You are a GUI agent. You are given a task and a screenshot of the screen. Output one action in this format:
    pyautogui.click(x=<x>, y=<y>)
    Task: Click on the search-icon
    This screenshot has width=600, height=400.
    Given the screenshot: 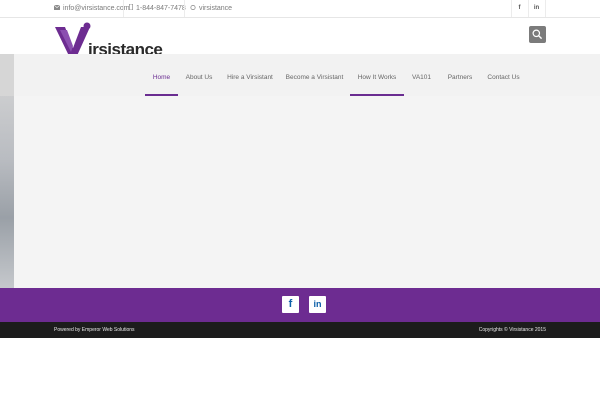 What is the action you would take?
    pyautogui.click(x=537, y=34)
    